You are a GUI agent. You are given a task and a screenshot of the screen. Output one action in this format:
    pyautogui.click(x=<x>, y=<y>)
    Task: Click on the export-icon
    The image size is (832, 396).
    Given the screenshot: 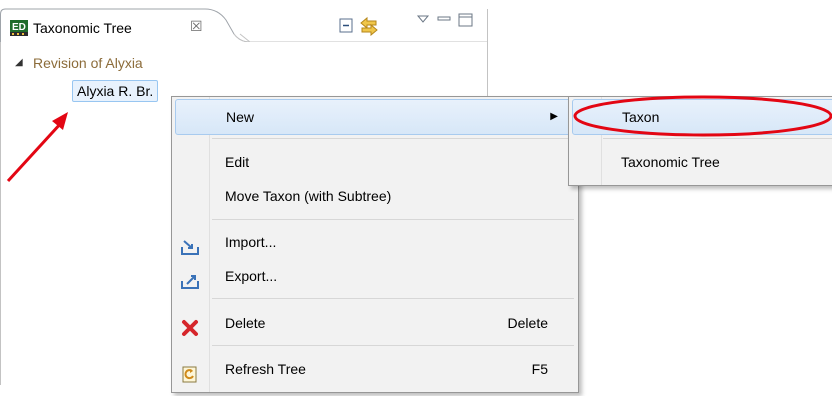 What is the action you would take?
    pyautogui.click(x=190, y=278)
    